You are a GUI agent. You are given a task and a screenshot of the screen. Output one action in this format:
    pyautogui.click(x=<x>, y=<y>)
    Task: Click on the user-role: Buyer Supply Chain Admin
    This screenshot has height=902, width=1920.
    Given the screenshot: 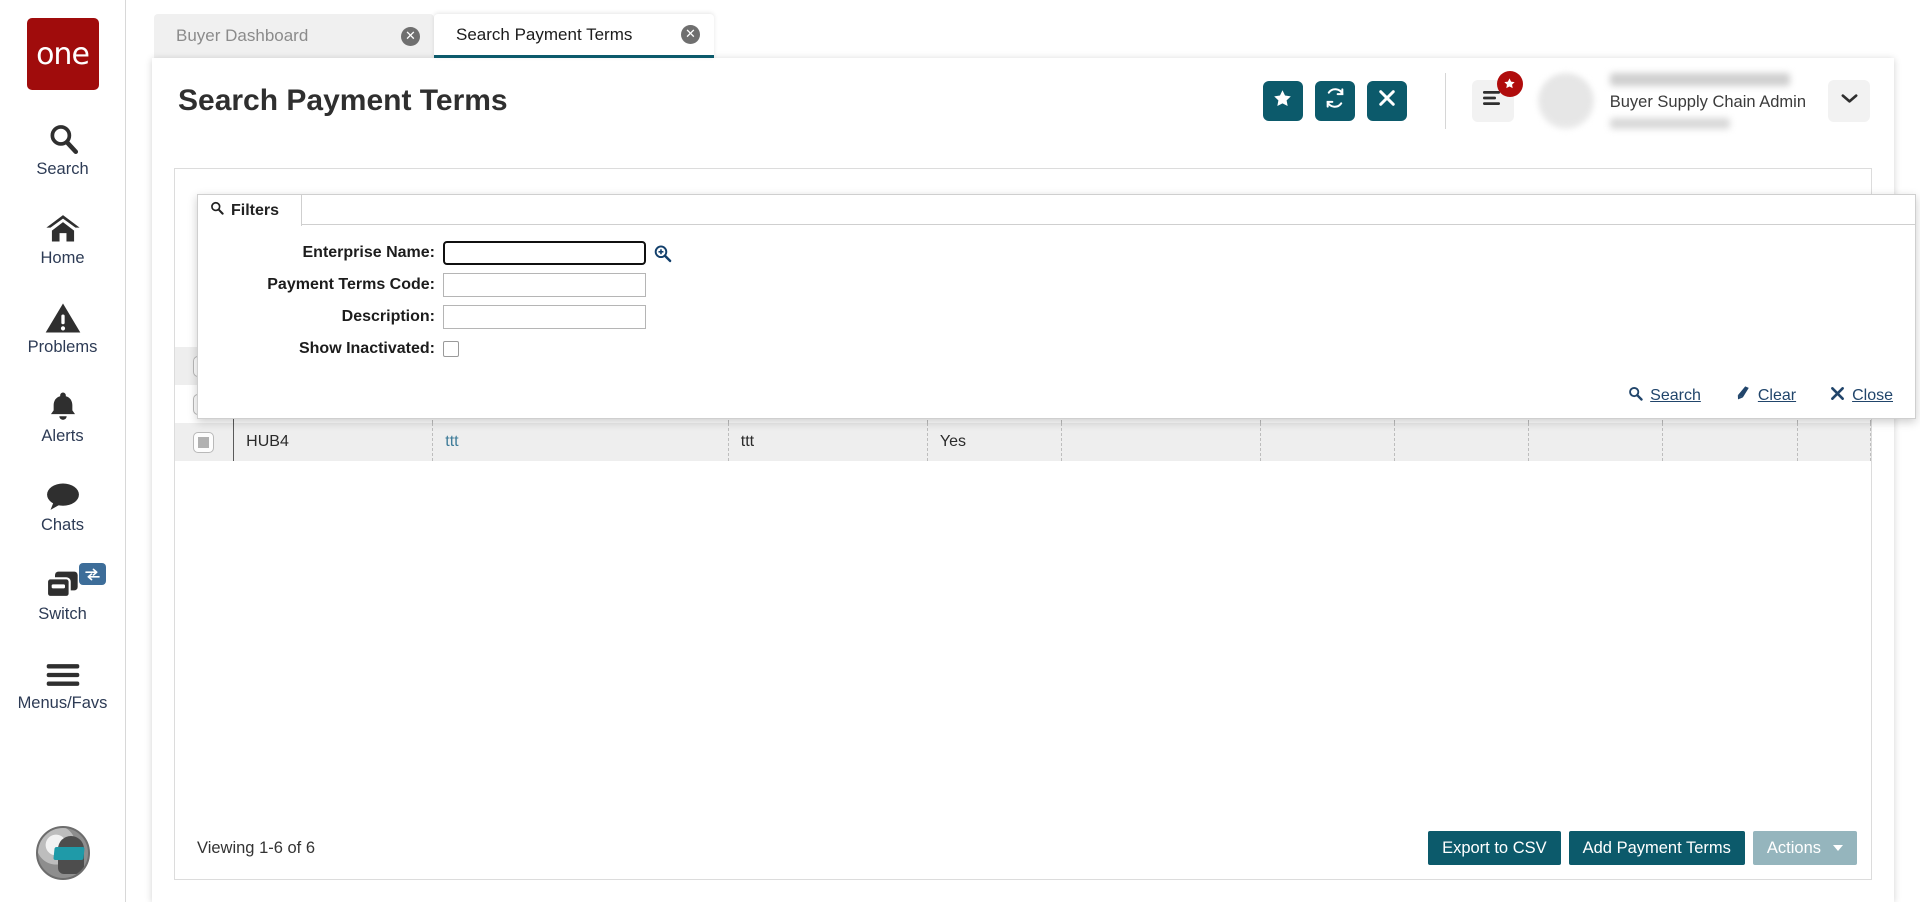 What is the action you would take?
    pyautogui.click(x=1707, y=101)
    